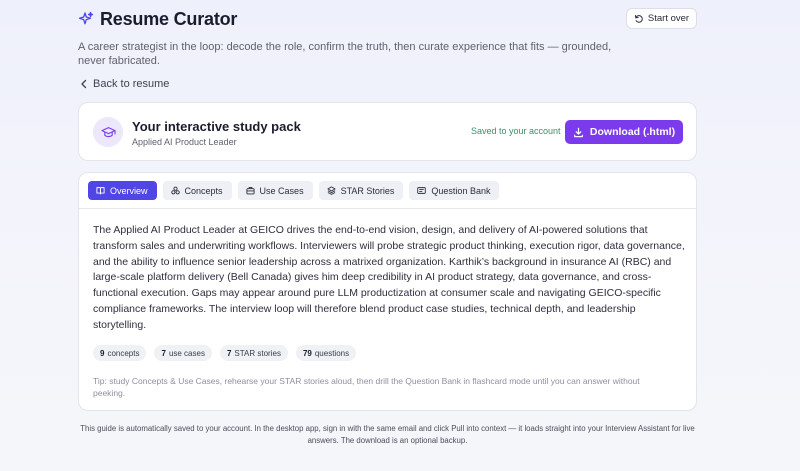 The width and height of the screenshot is (800, 471). I want to click on stat-badge: 7 STAR stories, so click(253, 353).